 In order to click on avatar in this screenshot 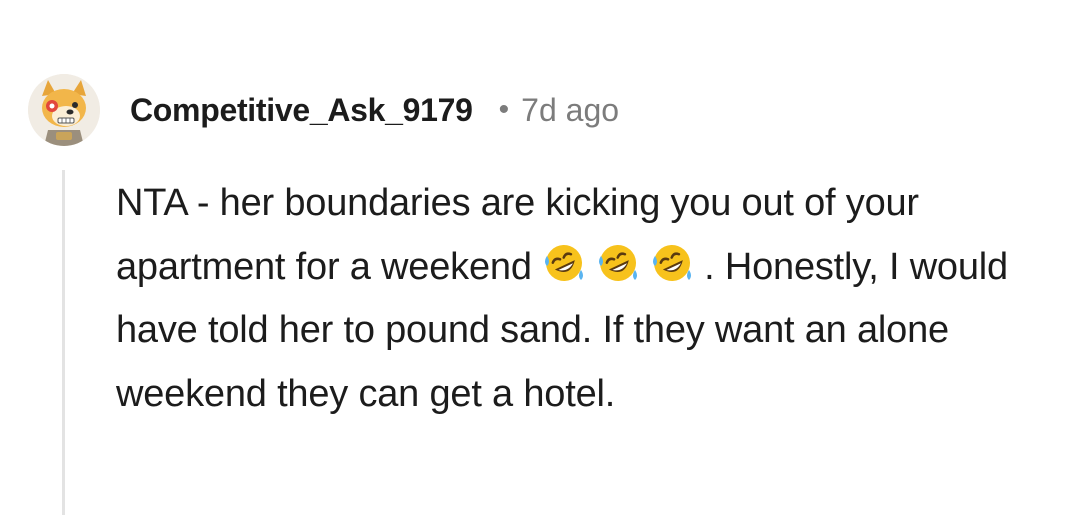, I will do `click(64, 110)`.